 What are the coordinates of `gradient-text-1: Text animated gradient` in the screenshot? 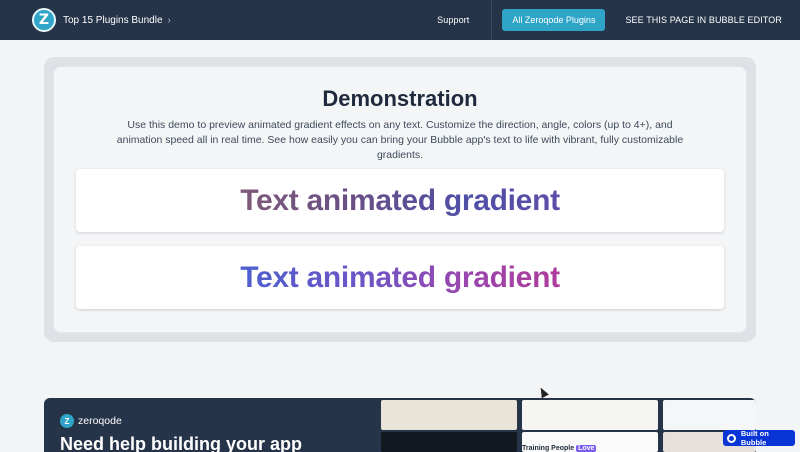 It's located at (400, 200).